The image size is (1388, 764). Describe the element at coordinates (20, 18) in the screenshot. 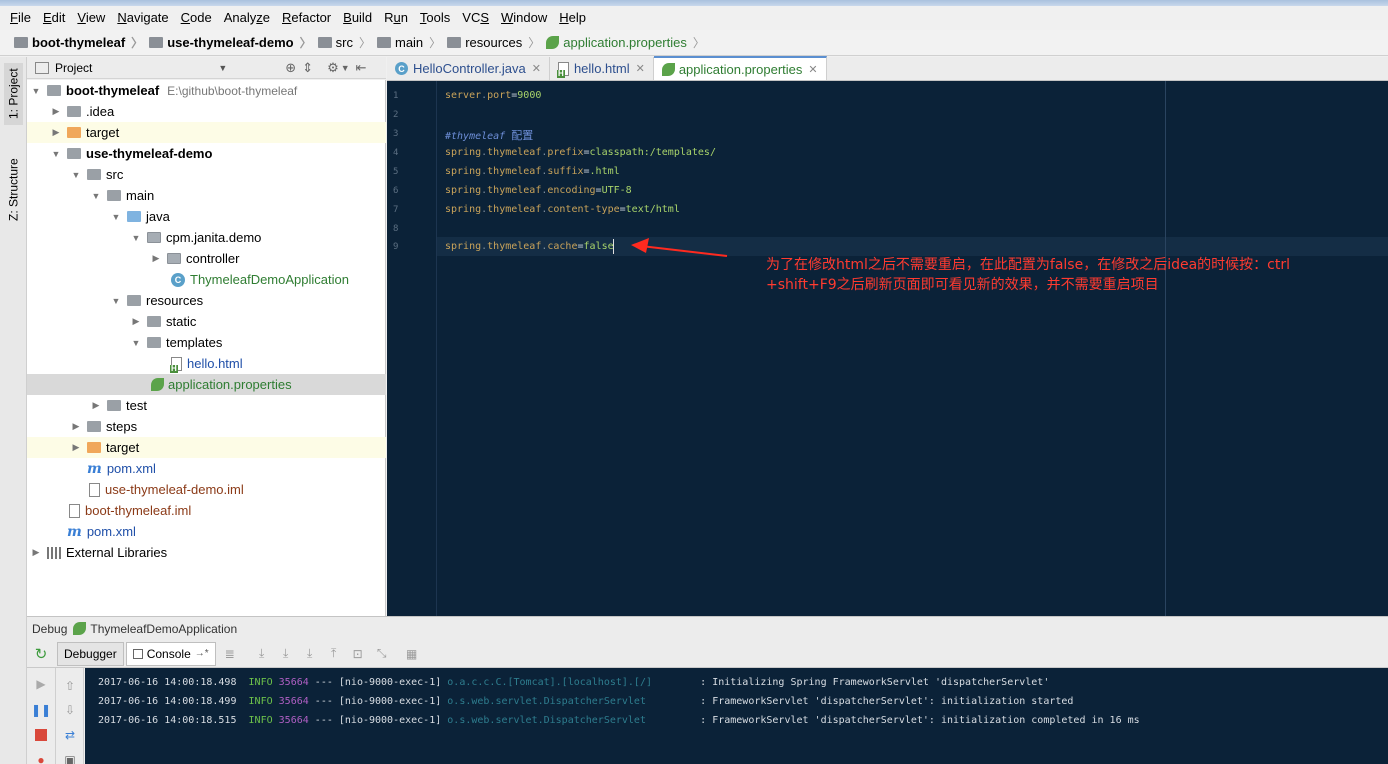

I see `menu-file: File` at that location.